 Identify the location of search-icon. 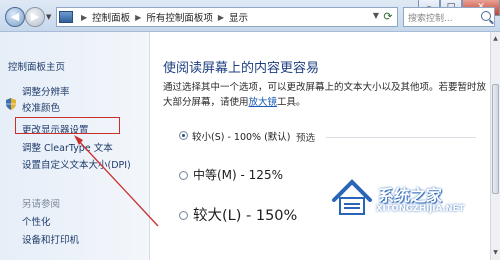
(486, 16).